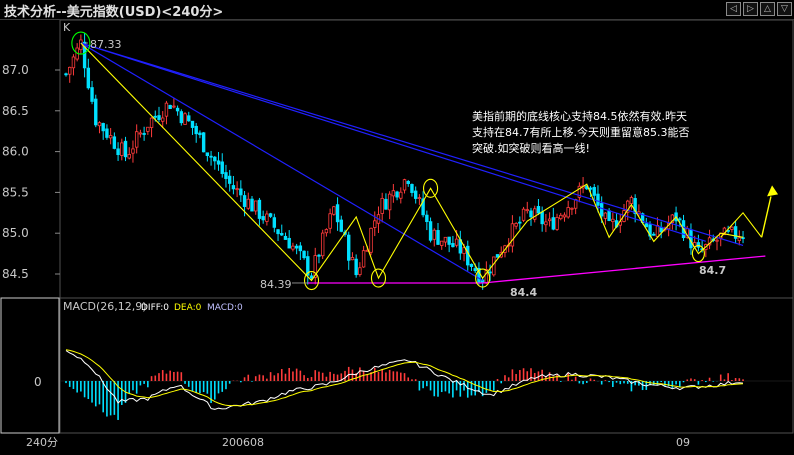  Describe the element at coordinates (30, 365) in the screenshot. I see `info-box` at that location.